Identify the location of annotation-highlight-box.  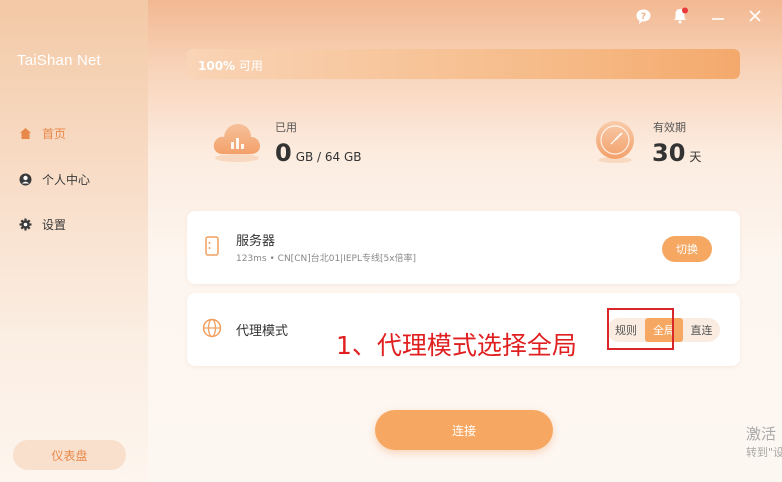
(640, 329).